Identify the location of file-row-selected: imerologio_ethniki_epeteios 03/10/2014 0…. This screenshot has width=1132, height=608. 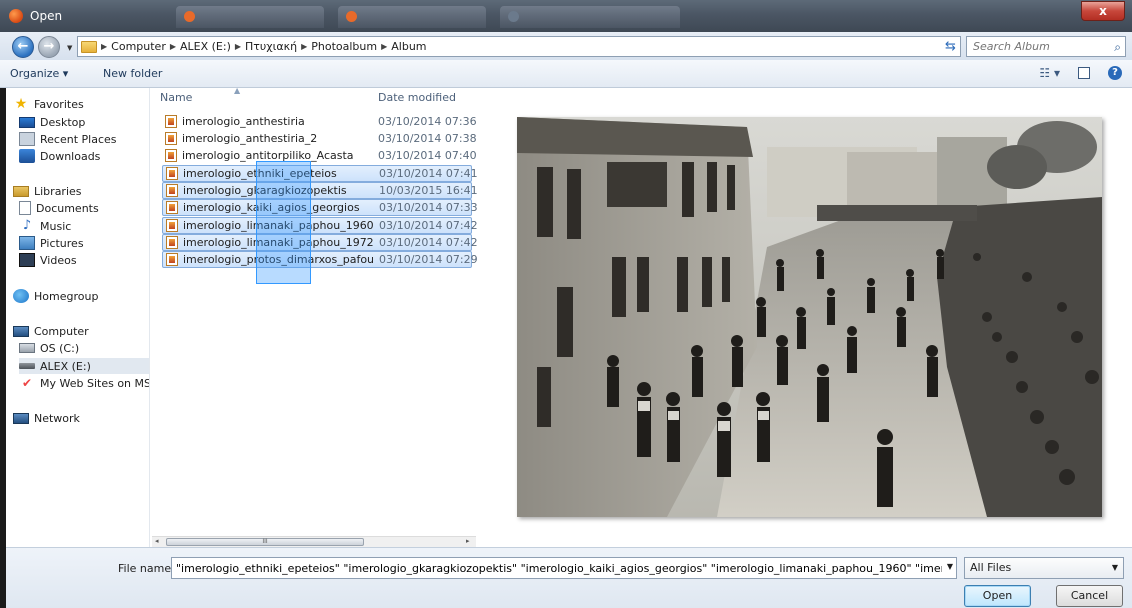
(320, 173).